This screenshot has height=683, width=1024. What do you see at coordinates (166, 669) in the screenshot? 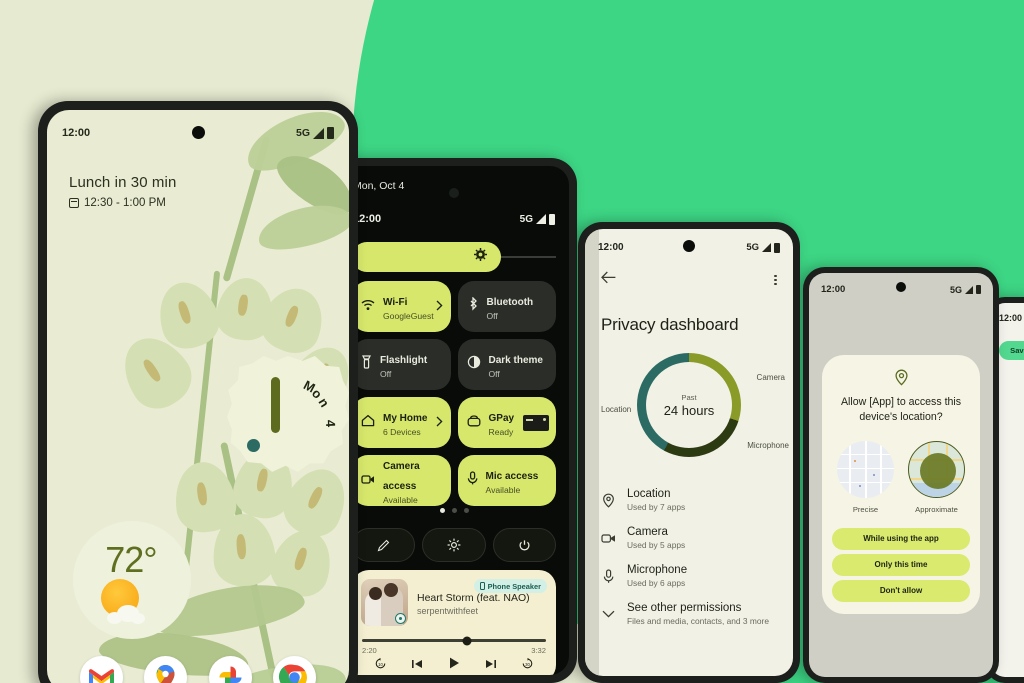
I see `app-icon-maps` at bounding box center [166, 669].